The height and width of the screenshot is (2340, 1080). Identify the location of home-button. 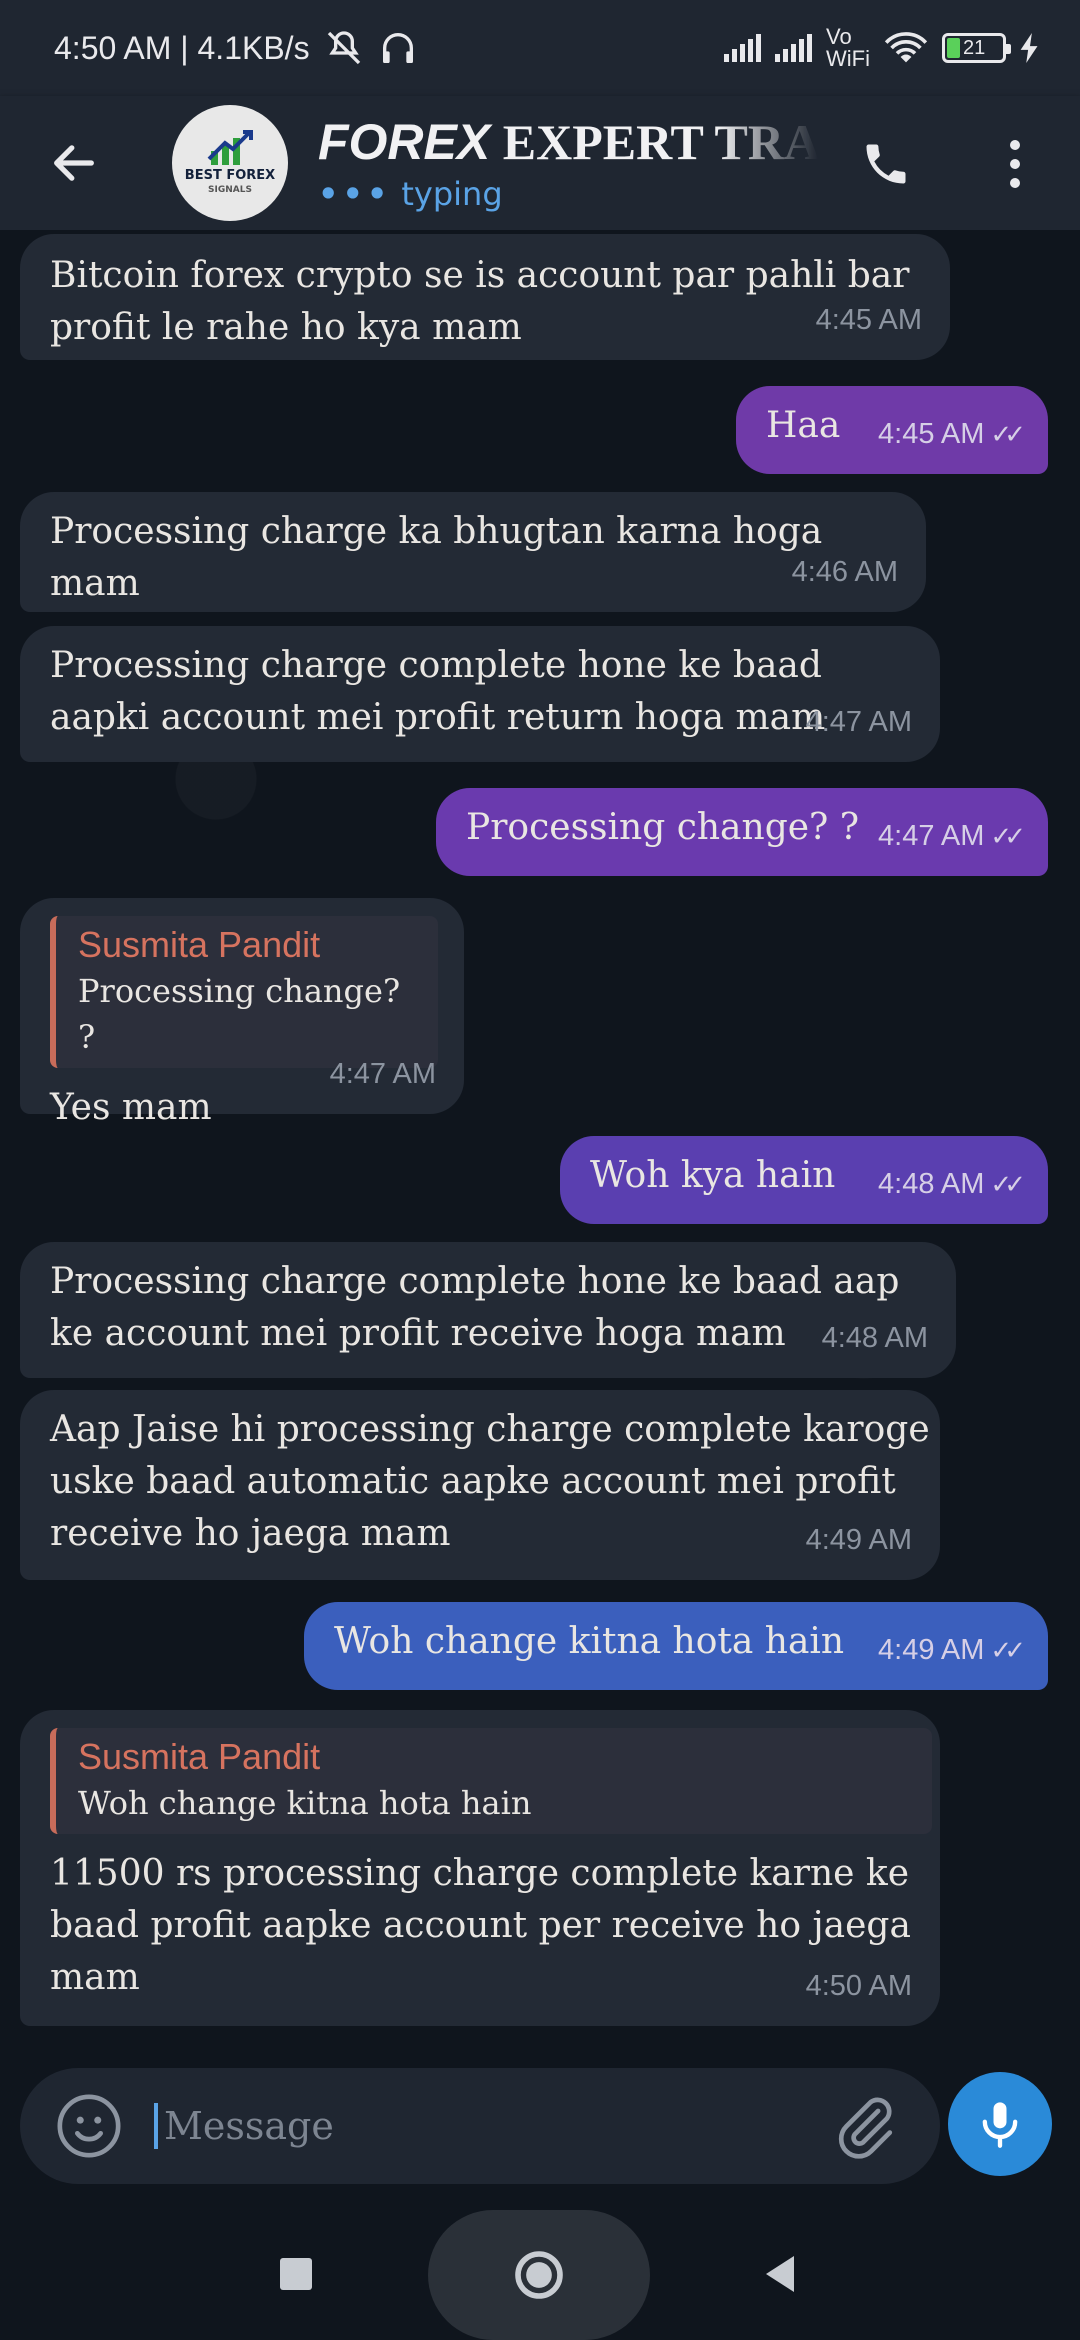
(539, 2275).